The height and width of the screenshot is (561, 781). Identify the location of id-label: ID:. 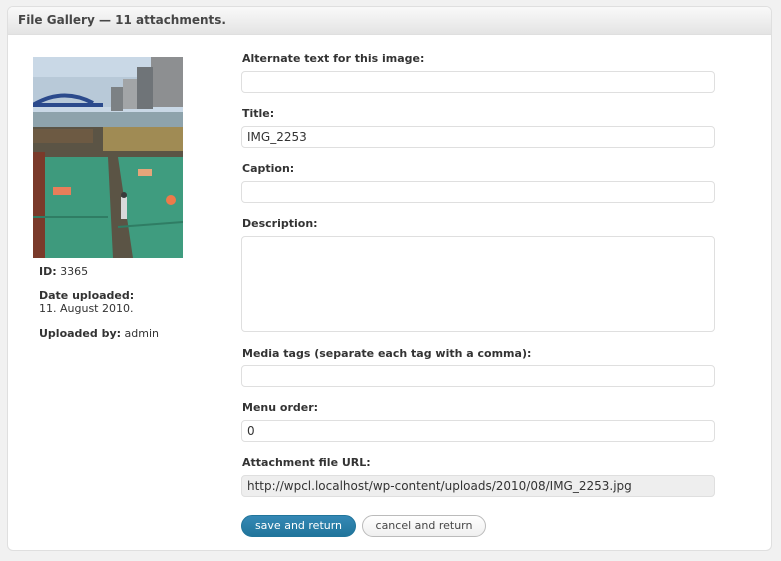
(48, 271).